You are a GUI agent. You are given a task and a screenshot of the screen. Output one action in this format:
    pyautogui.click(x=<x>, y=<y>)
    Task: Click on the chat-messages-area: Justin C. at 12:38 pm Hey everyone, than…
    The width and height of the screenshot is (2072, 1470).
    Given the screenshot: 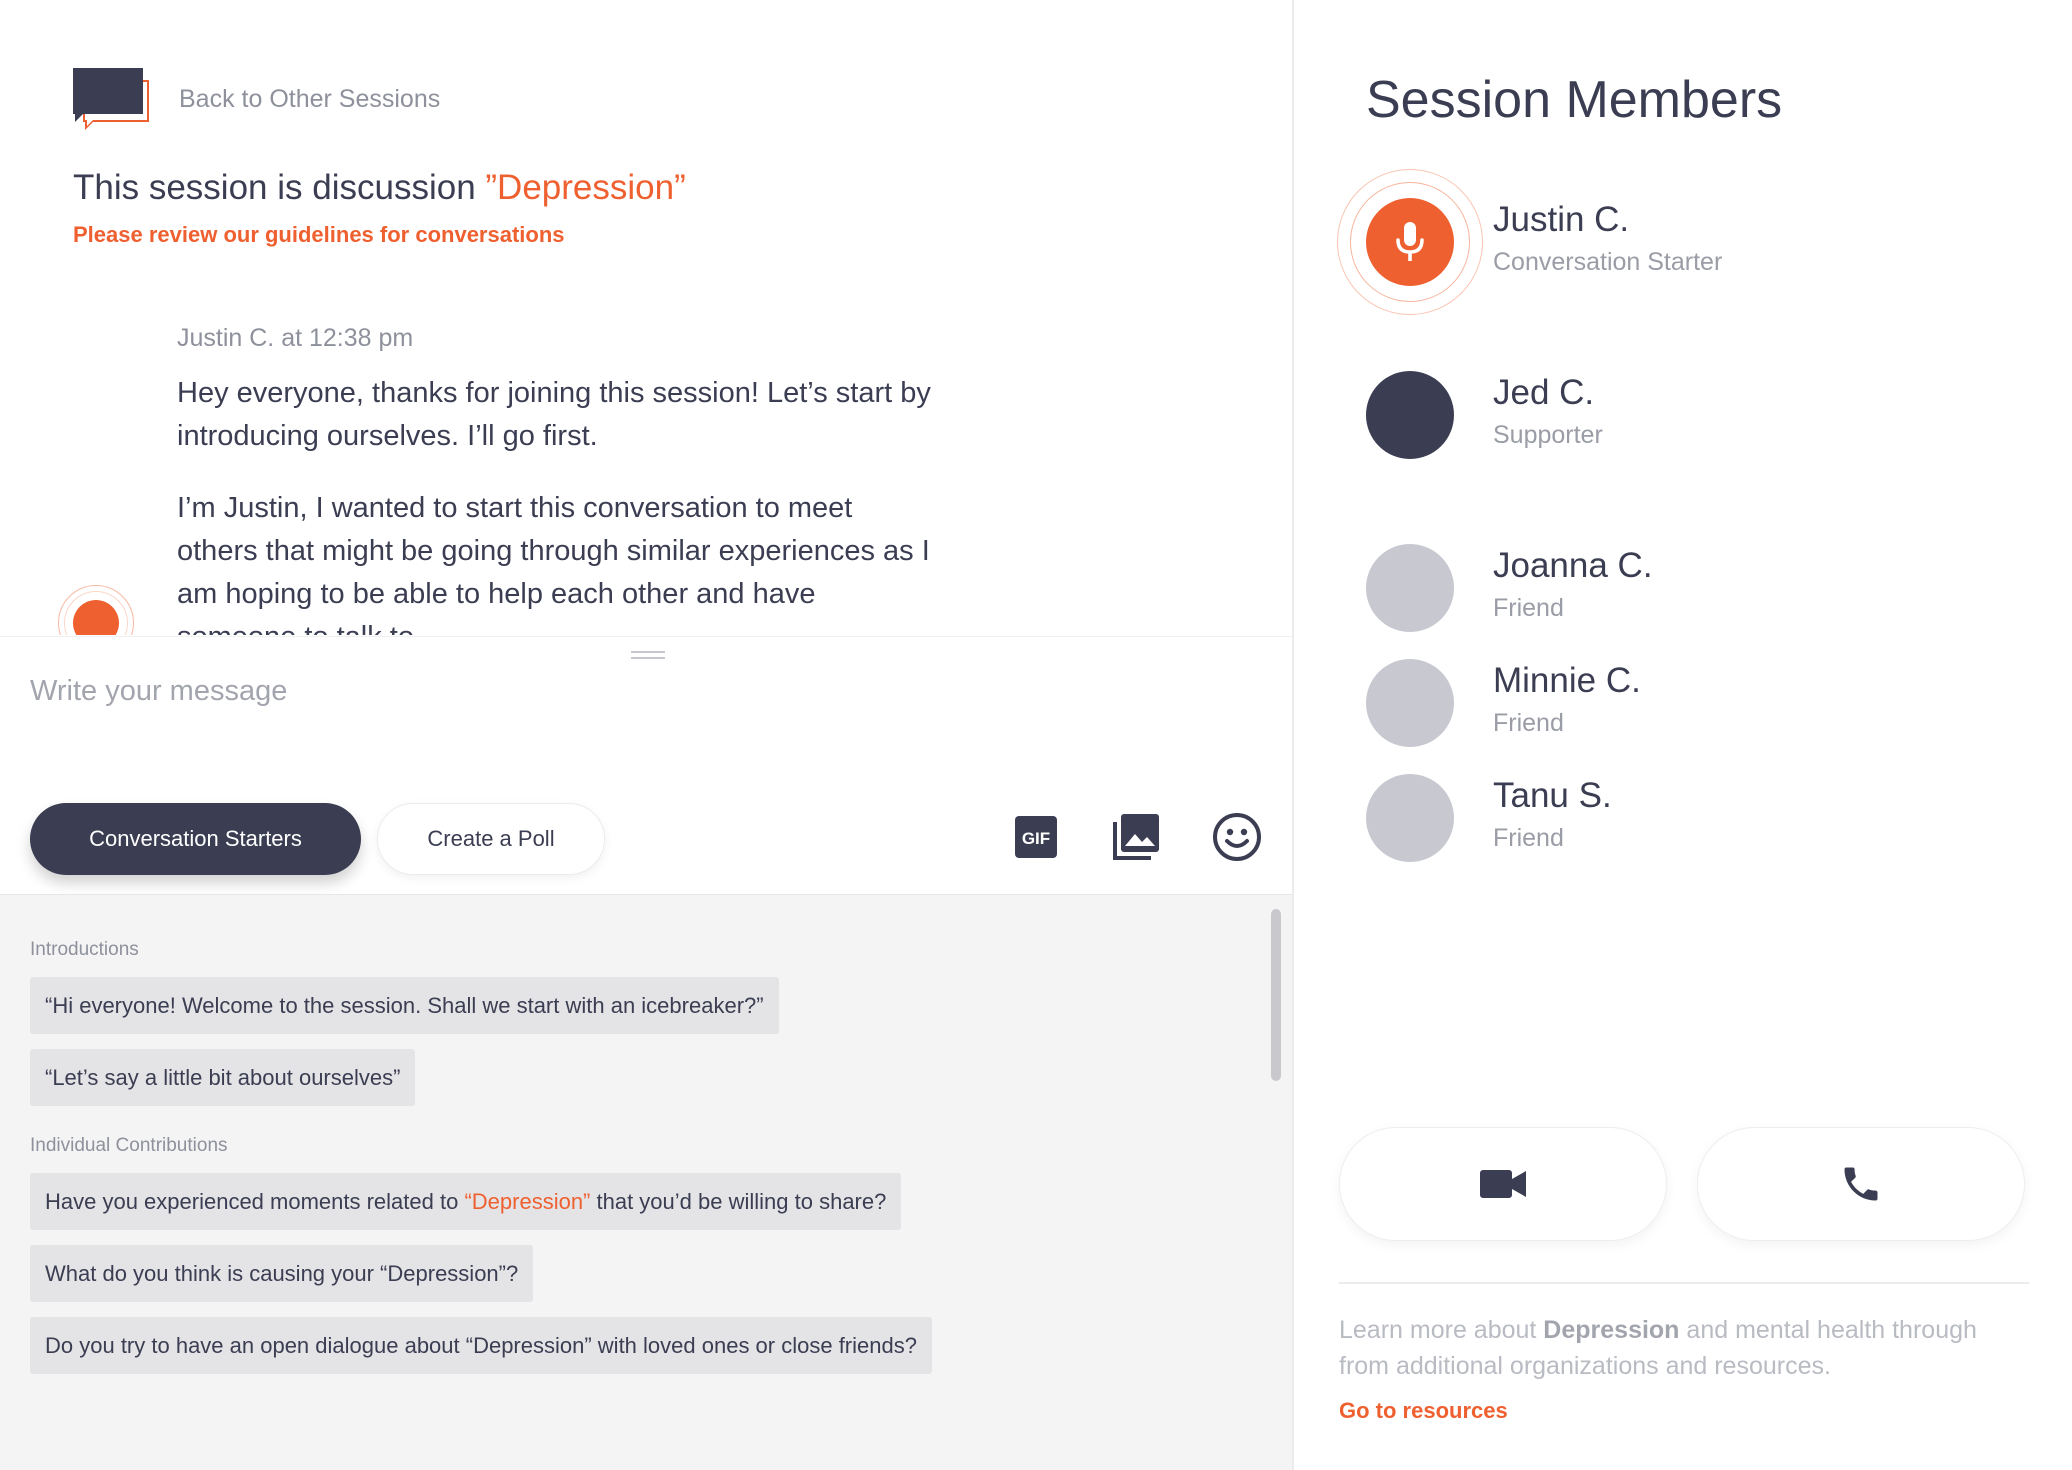 What is the action you would take?
    pyautogui.click(x=646, y=472)
    